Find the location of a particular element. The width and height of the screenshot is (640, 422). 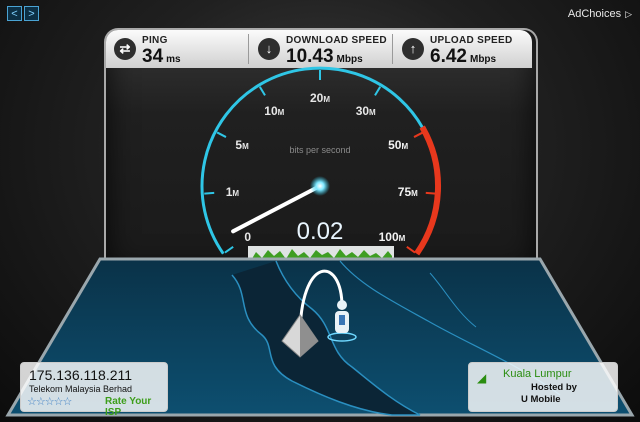

current-speed-value: 0.02 is located at coordinates (320, 231).